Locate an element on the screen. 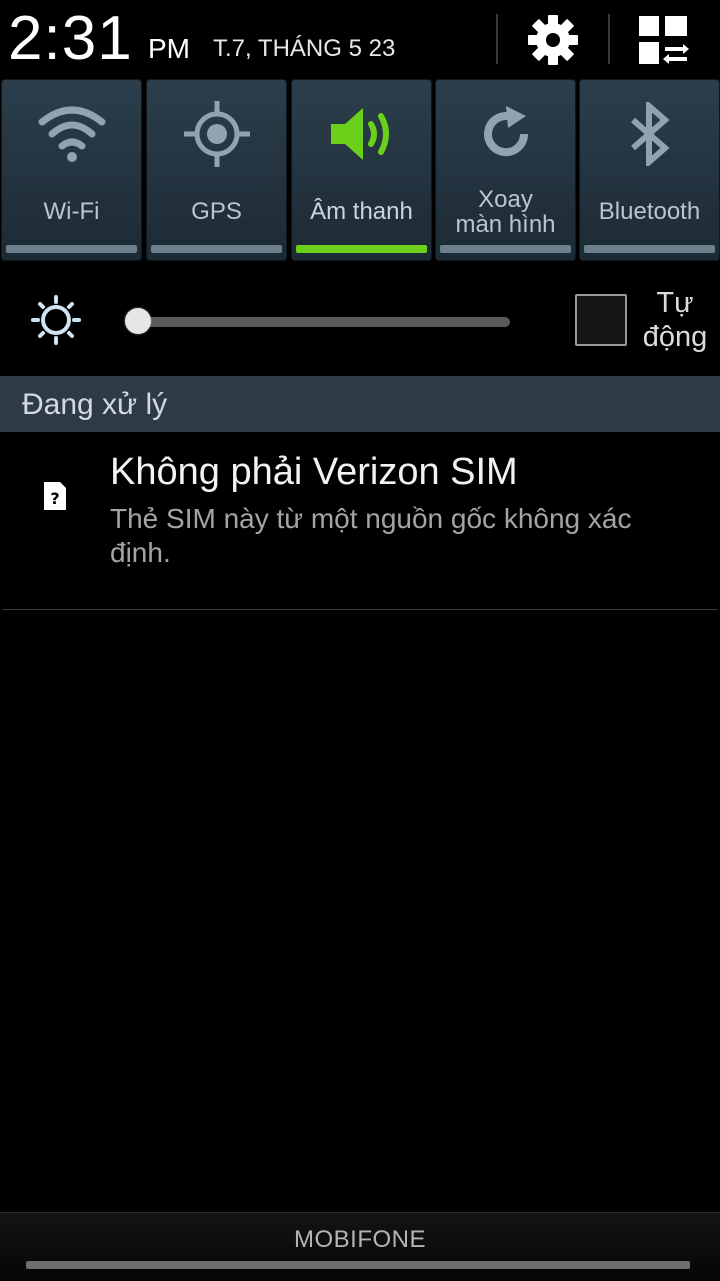  divider is located at coordinates (360, 609).